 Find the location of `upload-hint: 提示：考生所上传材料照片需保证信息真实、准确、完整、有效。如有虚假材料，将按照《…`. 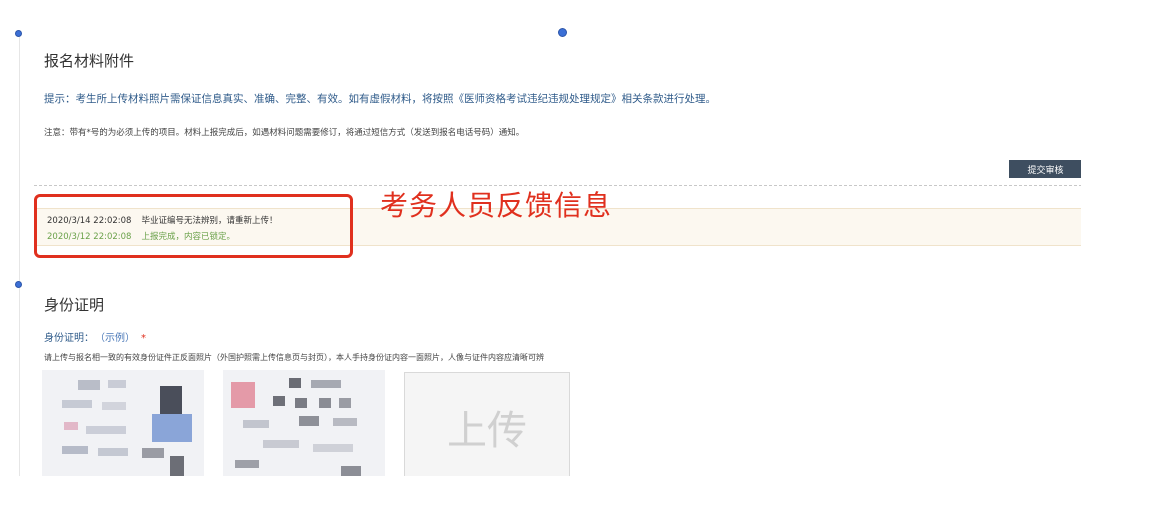

upload-hint: 提示：考生所上传材料照片需保证信息真实、准确、完整、有效。如有虚假材料，将按照《… is located at coordinates (380, 99).